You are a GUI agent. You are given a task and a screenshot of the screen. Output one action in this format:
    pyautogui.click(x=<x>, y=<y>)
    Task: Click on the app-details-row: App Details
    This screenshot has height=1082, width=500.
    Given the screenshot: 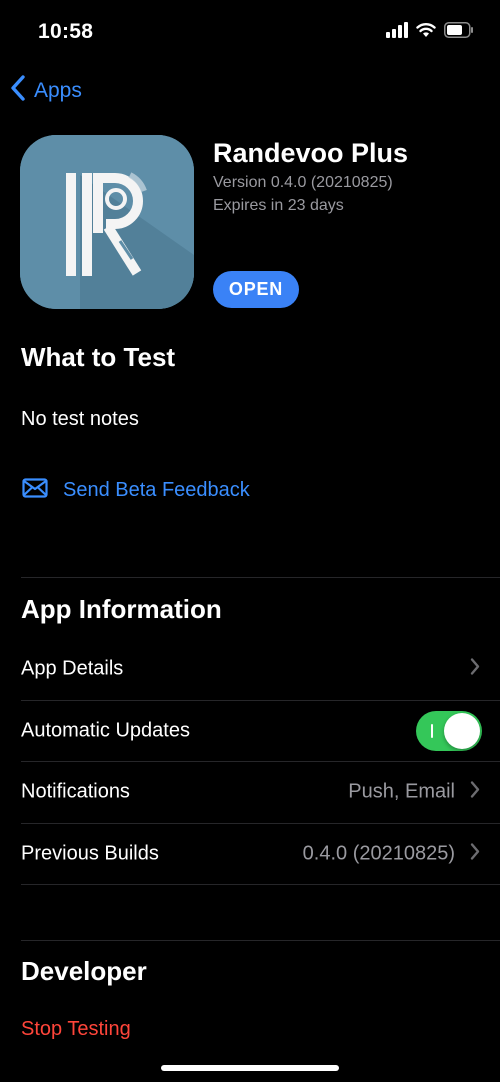 What is the action you would take?
    pyautogui.click(x=250, y=669)
    